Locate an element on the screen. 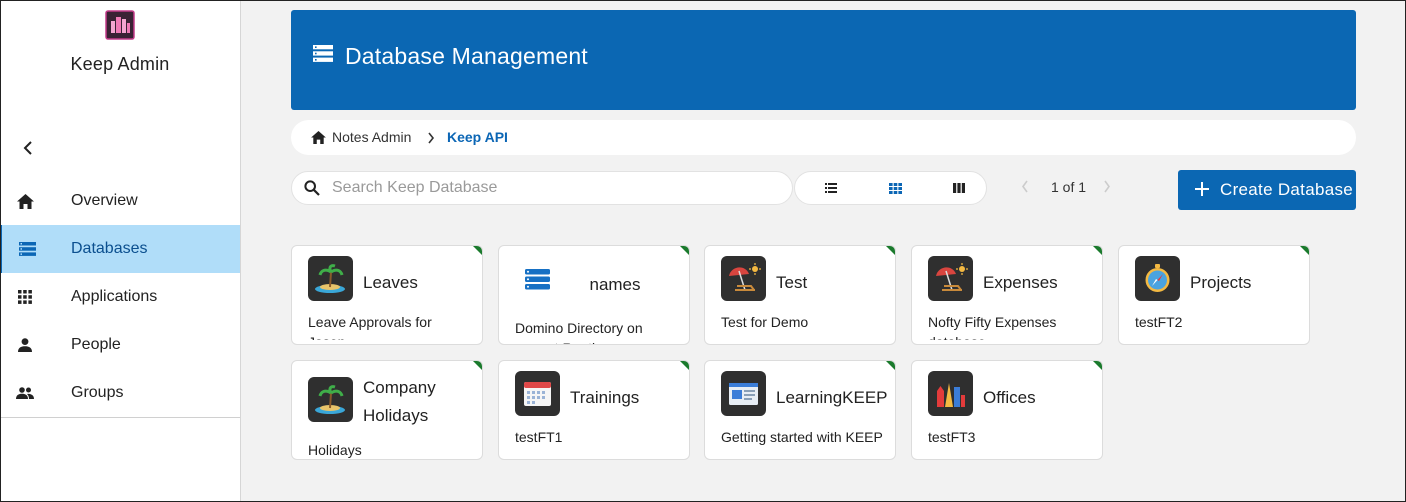 The image size is (1406, 502). sidebar-item-overview: Overview is located at coordinates (120, 201).